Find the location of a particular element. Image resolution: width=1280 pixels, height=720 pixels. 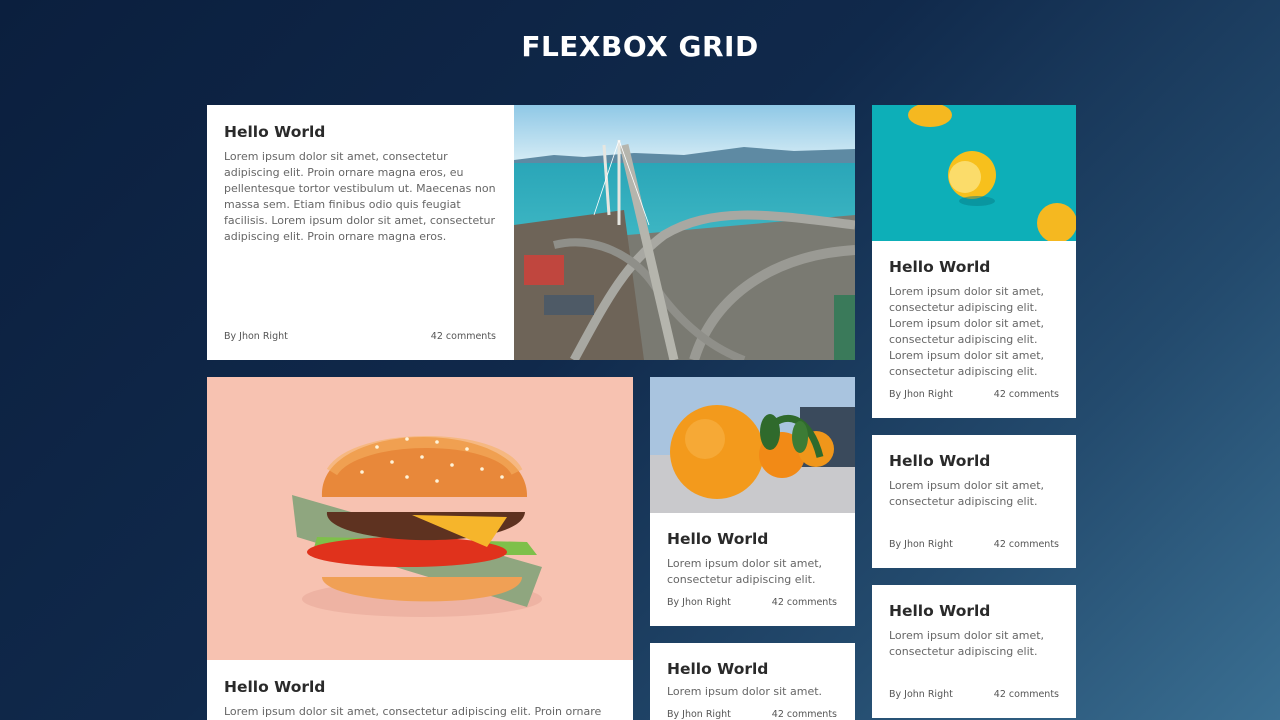

page-title: FLEXBOX GRID is located at coordinates (640, 46).